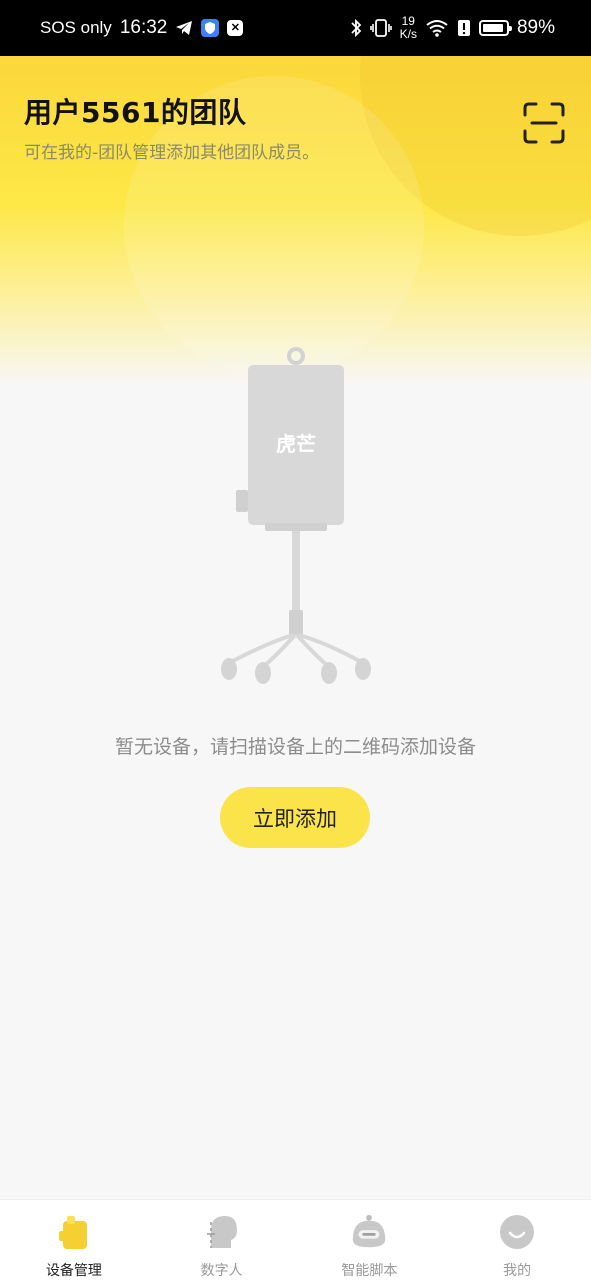 The width and height of the screenshot is (591, 1280). What do you see at coordinates (452, 28) in the screenshot?
I see `status-bar-right: 19 K/s 89%` at bounding box center [452, 28].